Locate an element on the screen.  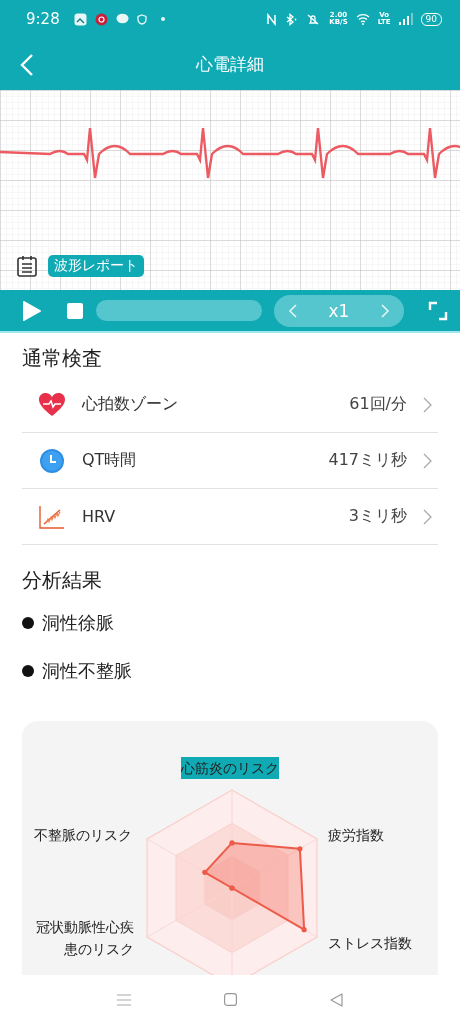
heart-icon is located at coordinates (52, 404).